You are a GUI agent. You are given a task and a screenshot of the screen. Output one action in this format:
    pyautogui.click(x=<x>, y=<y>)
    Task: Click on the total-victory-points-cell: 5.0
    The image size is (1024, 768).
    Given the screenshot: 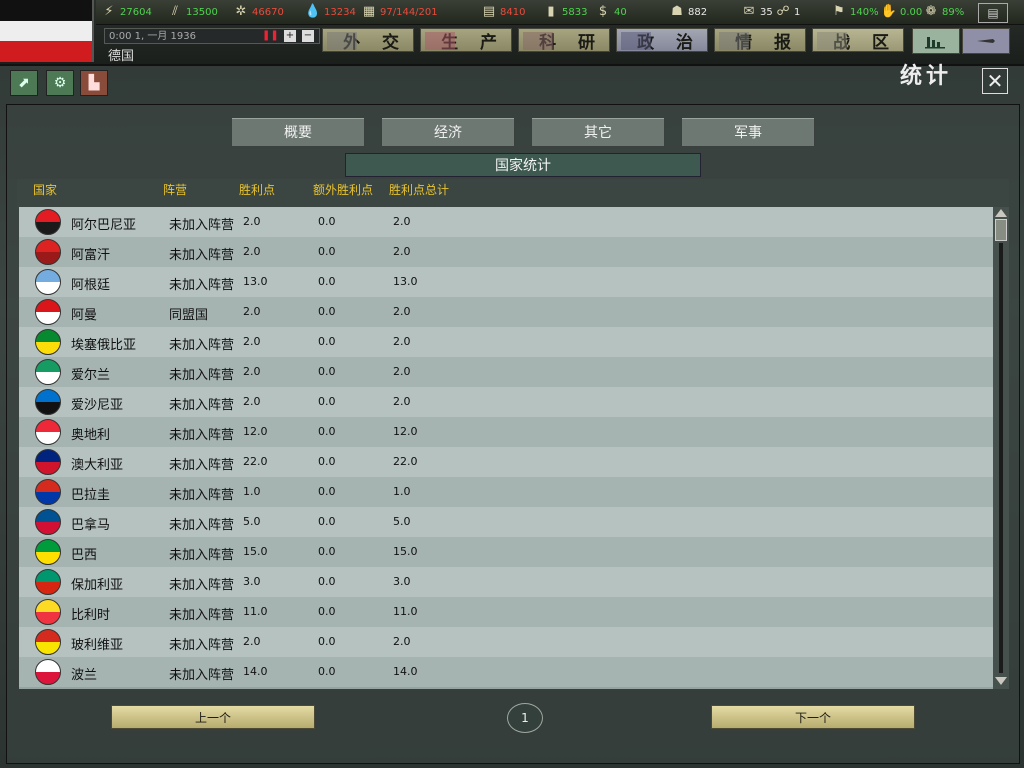 What is the action you would take?
    pyautogui.click(x=402, y=521)
    